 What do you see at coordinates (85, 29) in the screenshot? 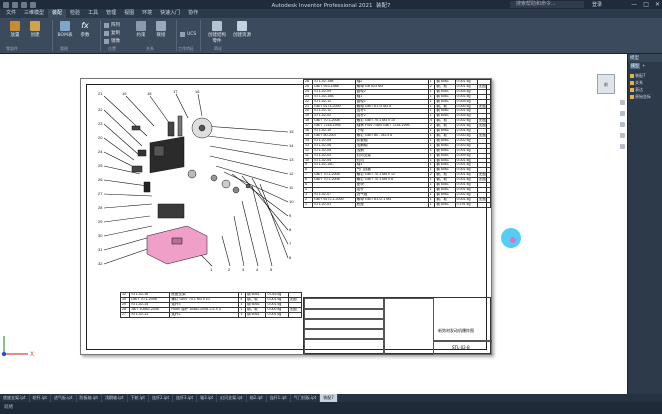
I see `parameters-button: fx 参数` at bounding box center [85, 29].